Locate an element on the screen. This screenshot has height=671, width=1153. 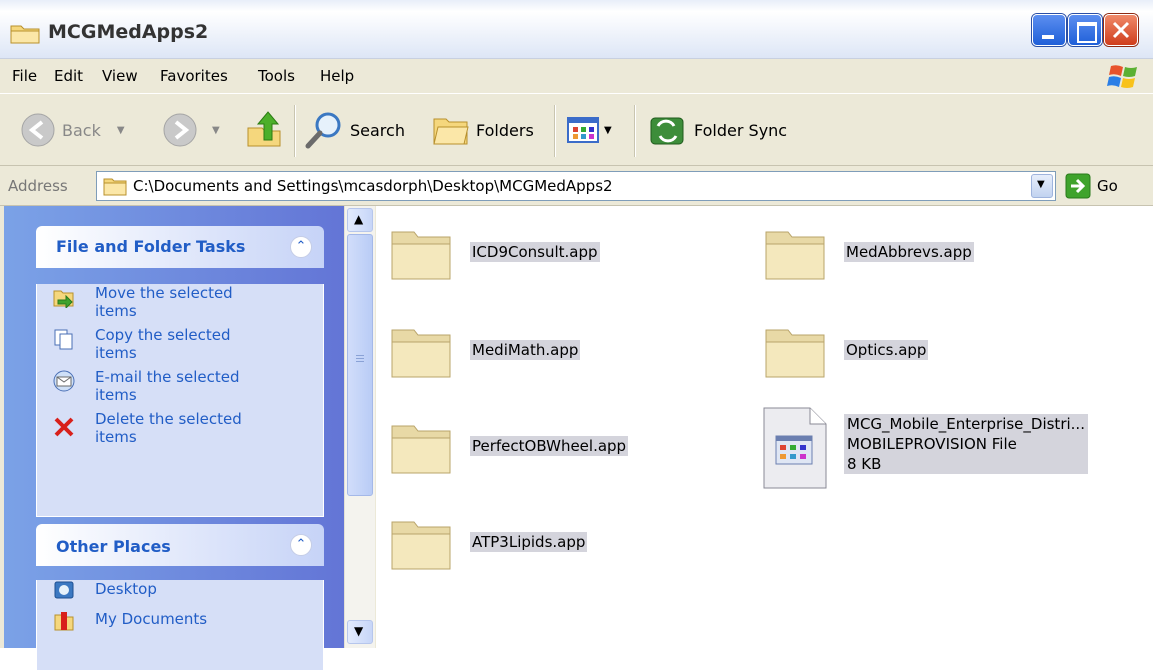
close-button is located at coordinates (1121, 30).